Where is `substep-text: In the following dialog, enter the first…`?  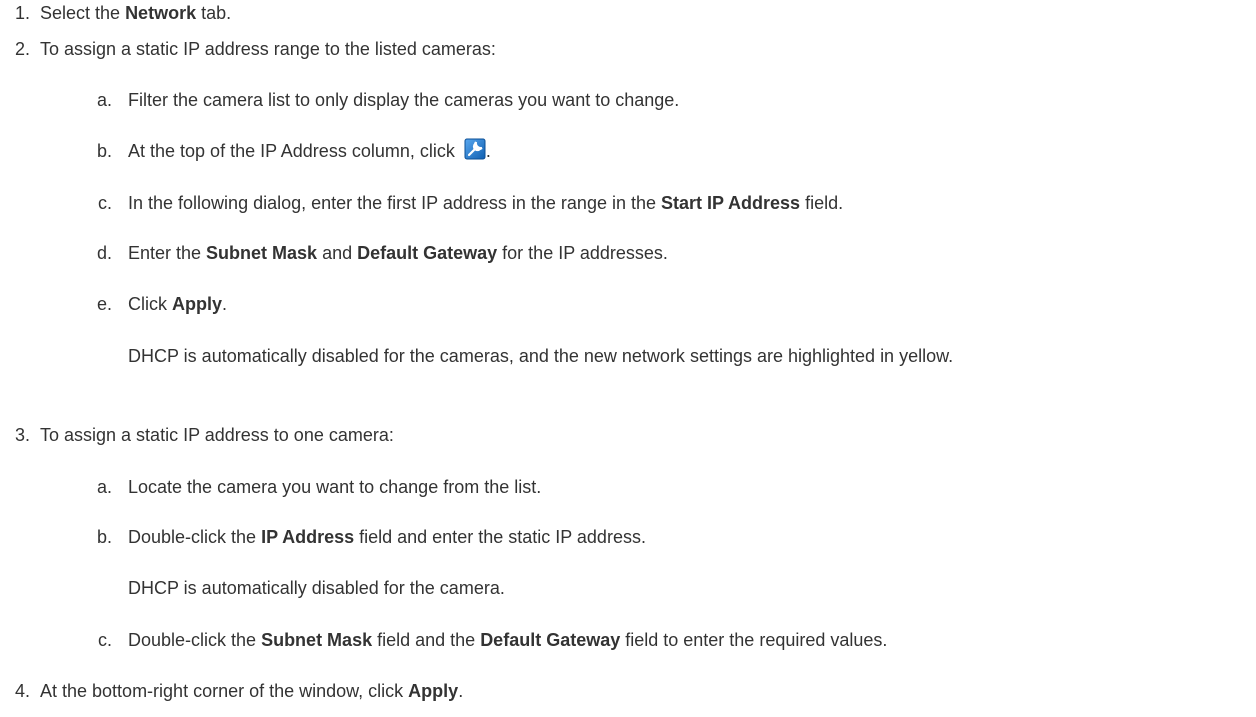 substep-text: In the following dialog, enter the first… is located at coordinates (486, 203).